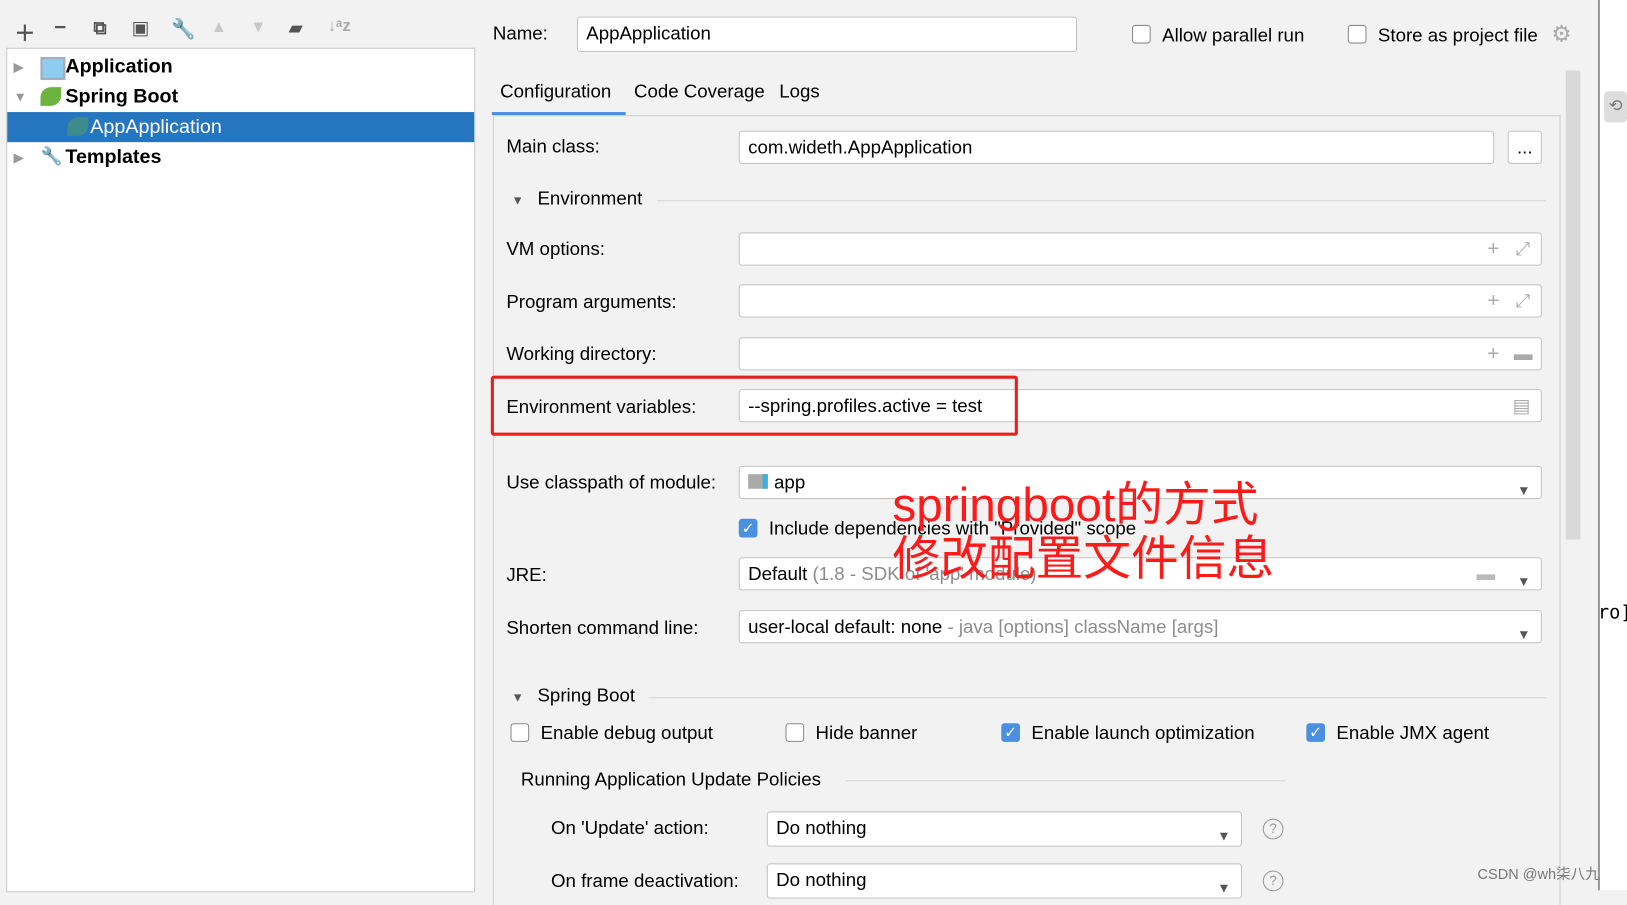 The width and height of the screenshot is (1627, 905). Describe the element at coordinates (520, 33) in the screenshot. I see `name-label: Name:` at that location.